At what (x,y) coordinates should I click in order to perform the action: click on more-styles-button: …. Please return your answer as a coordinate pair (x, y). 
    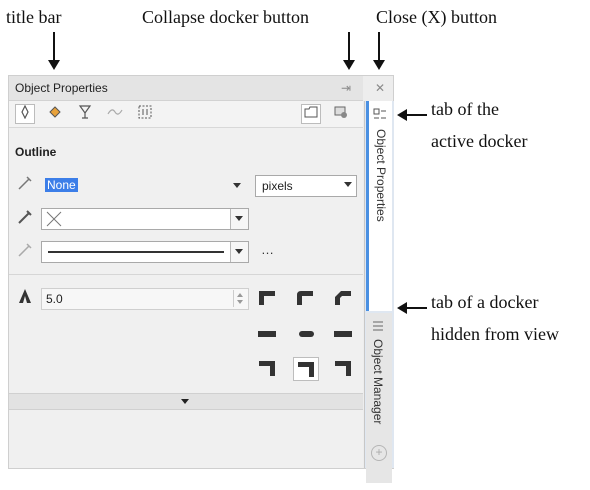
    Looking at the image, I should click on (267, 249).